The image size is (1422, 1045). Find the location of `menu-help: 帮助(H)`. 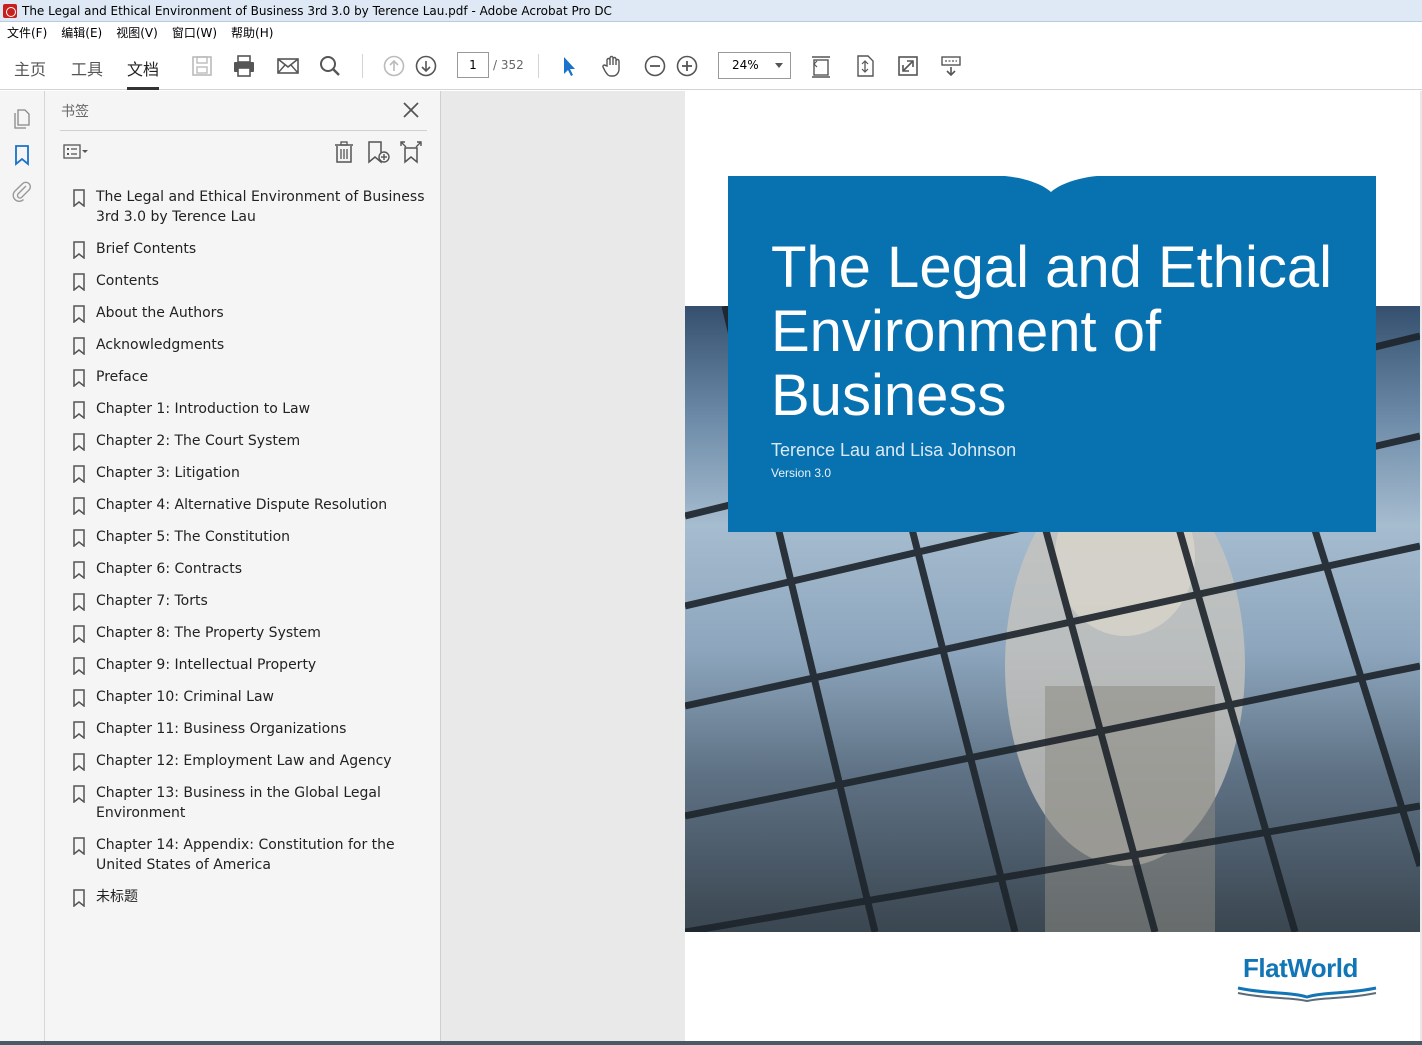

menu-help: 帮助(H) is located at coordinates (252, 32).